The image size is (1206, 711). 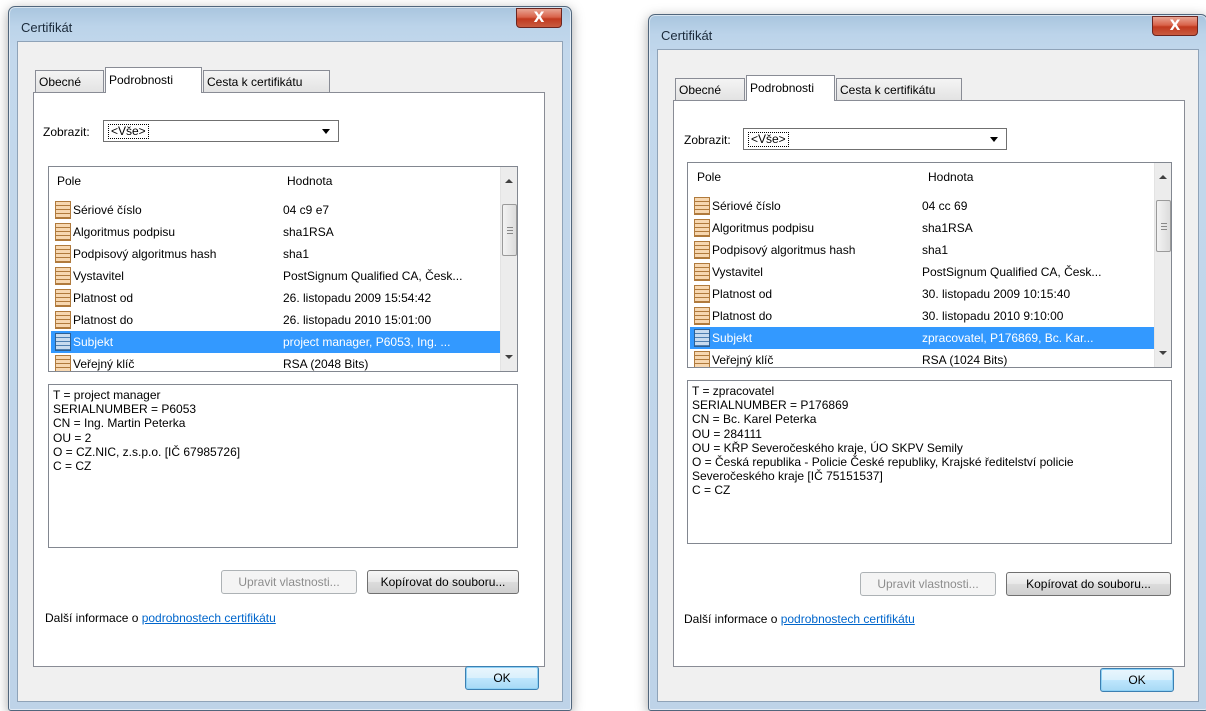 I want to click on detail-line: SERIALNUMBER = P176869, so click(x=770, y=405).